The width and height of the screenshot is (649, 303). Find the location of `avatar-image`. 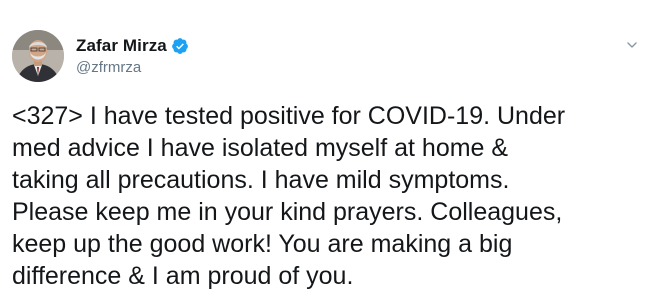

avatar-image is located at coordinates (38, 56).